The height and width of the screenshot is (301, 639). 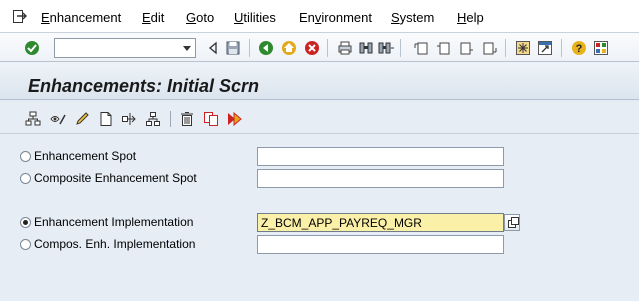 I want to click on back-icon, so click(x=266, y=48).